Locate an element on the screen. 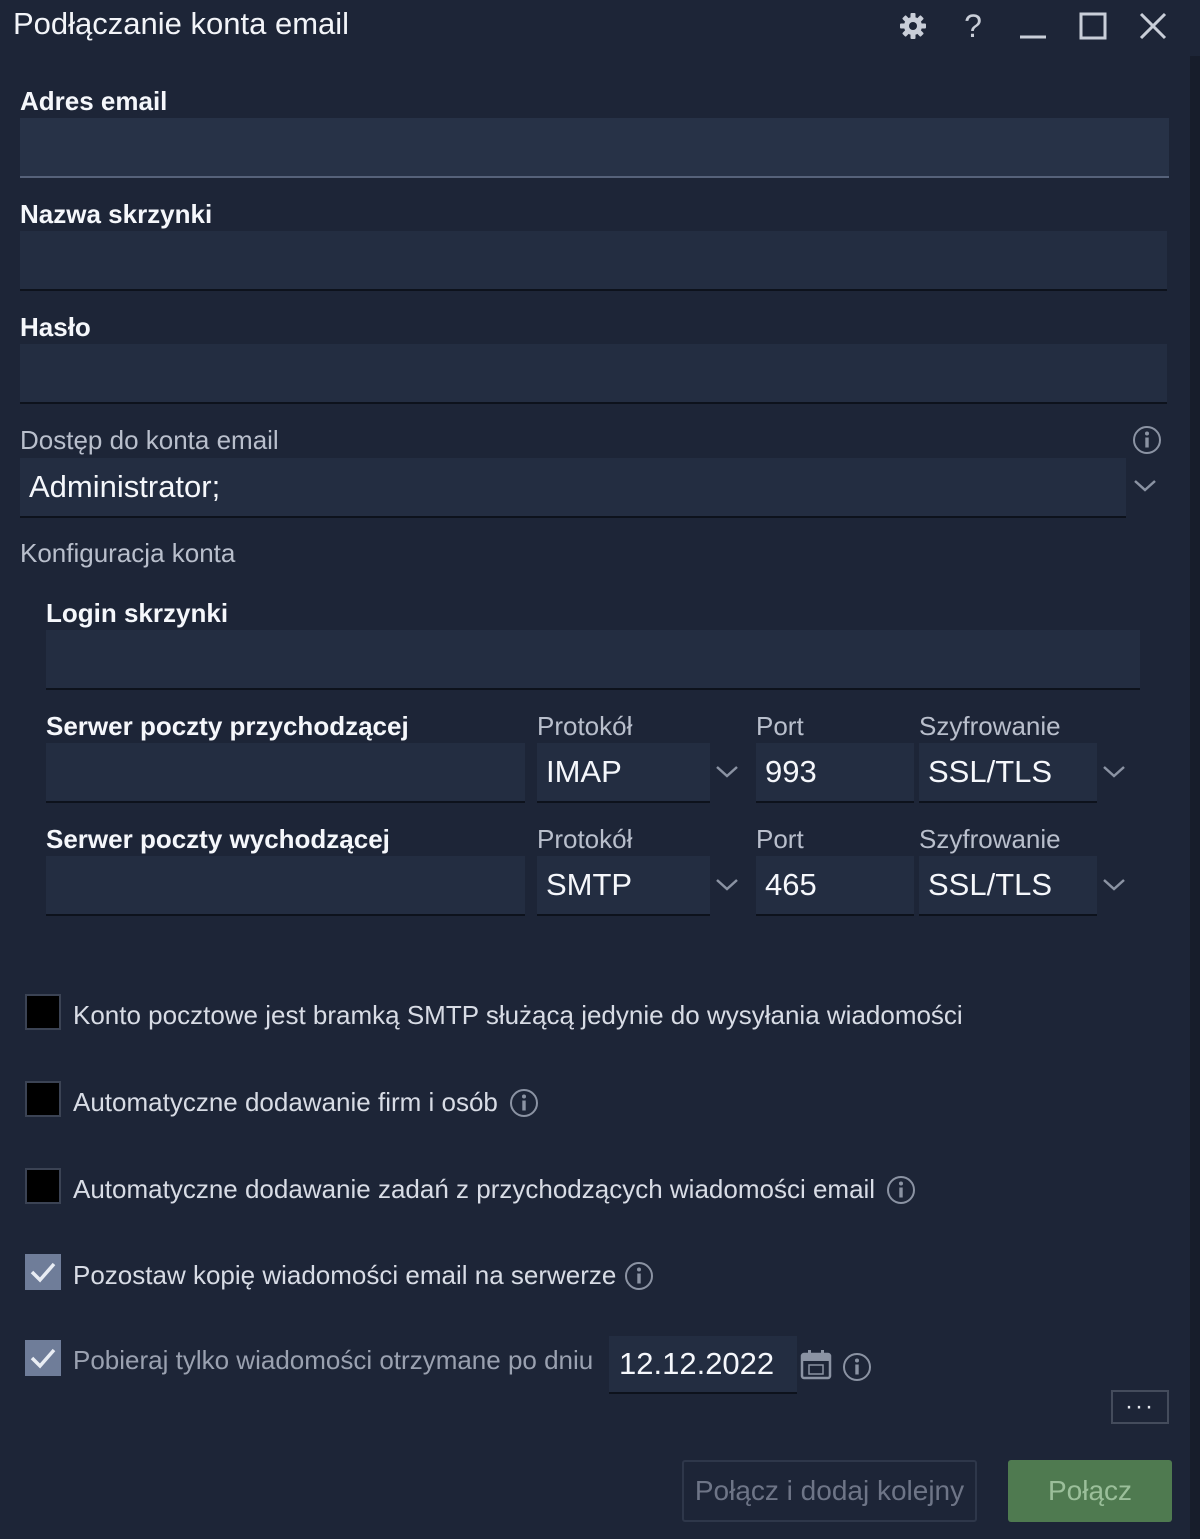 The width and height of the screenshot is (1200, 1539). outgoing-encryption-label: Szyfrowanie is located at coordinates (990, 839).